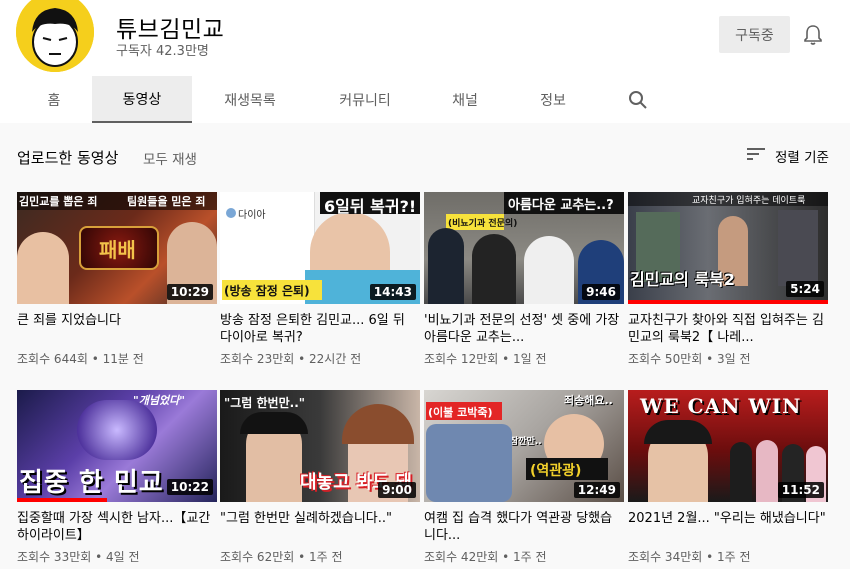 The width and height of the screenshot is (850, 569). Describe the element at coordinates (166, 201) in the screenshot. I see `thumb-caption: 팀원들을 믿은 죄` at that location.